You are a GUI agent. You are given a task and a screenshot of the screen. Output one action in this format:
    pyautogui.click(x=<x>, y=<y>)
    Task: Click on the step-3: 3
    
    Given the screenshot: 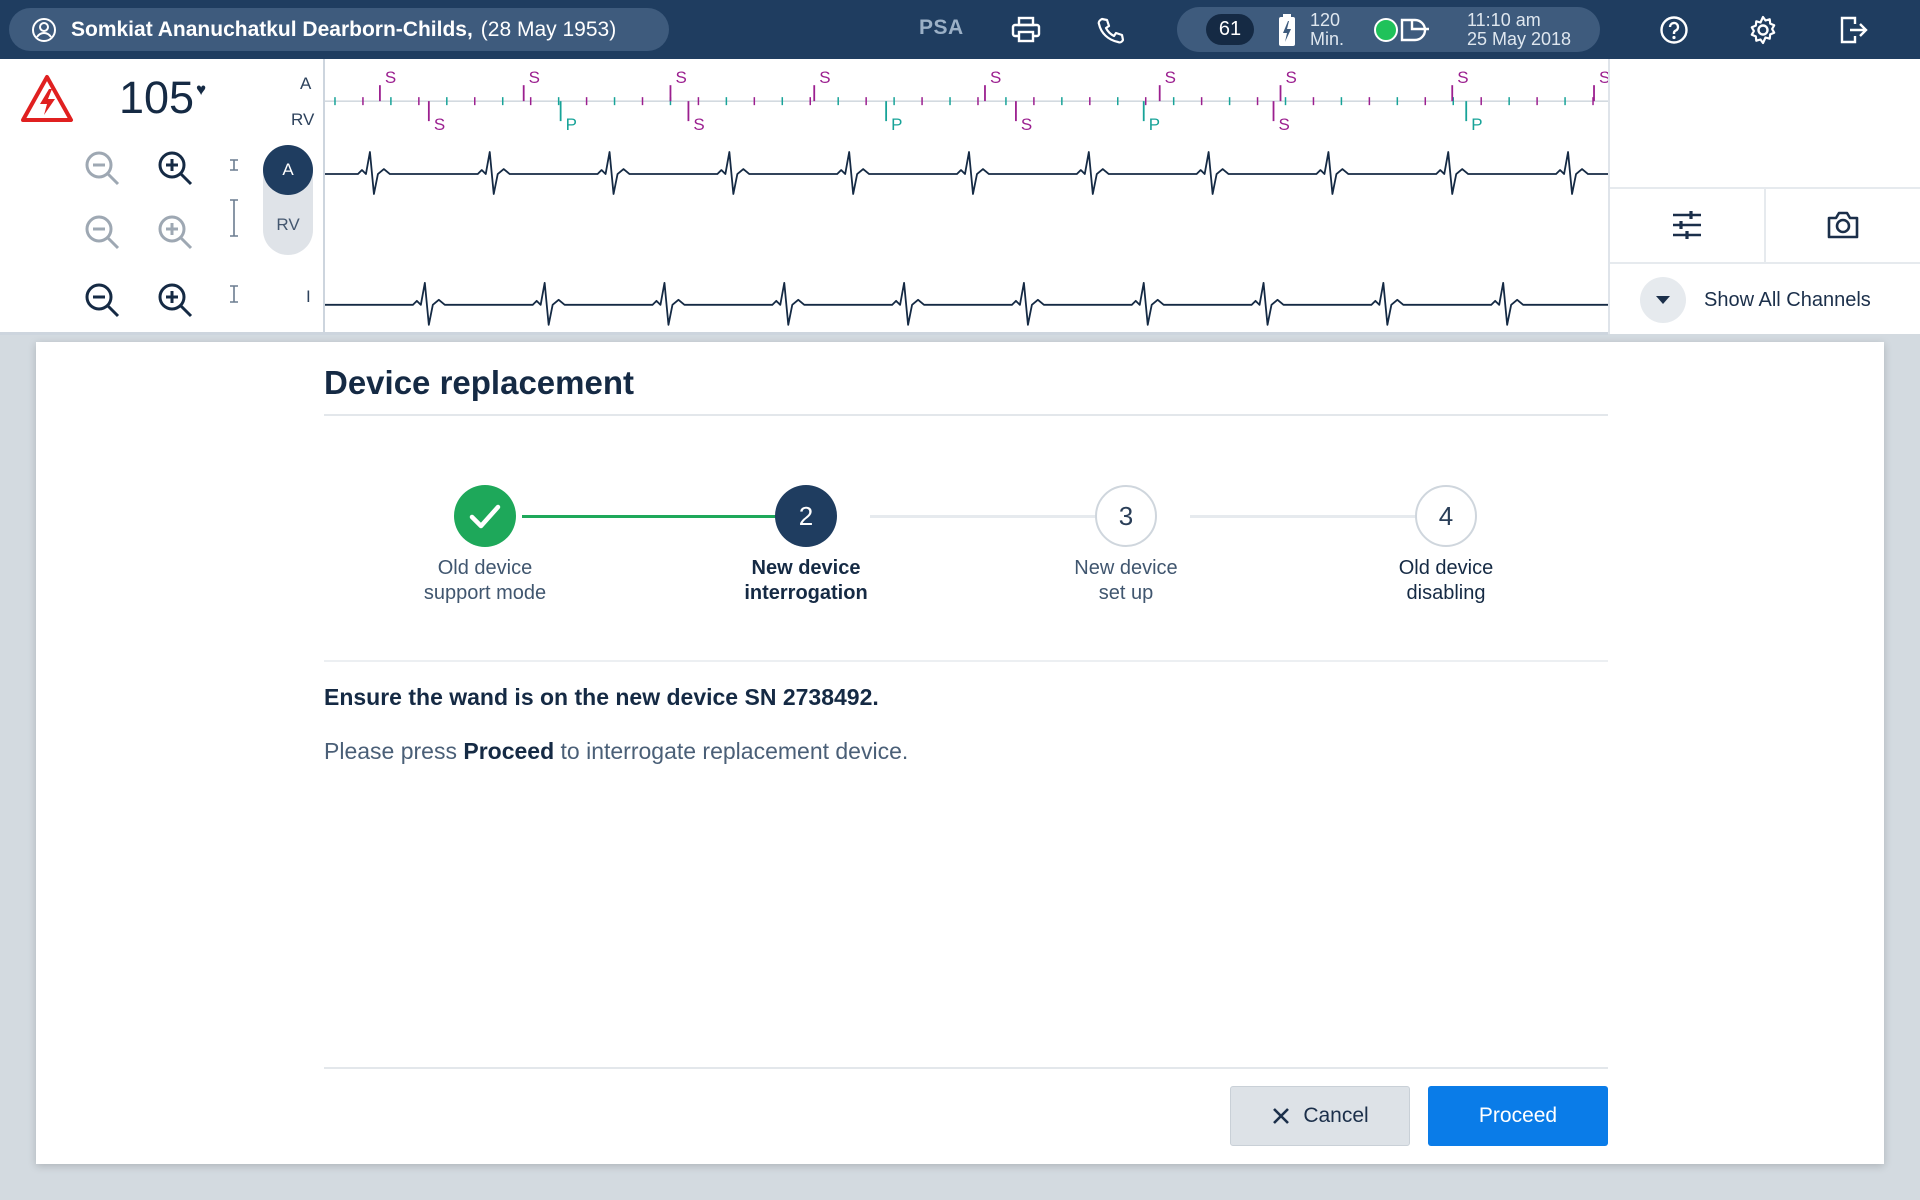 What is the action you would take?
    pyautogui.click(x=1126, y=516)
    